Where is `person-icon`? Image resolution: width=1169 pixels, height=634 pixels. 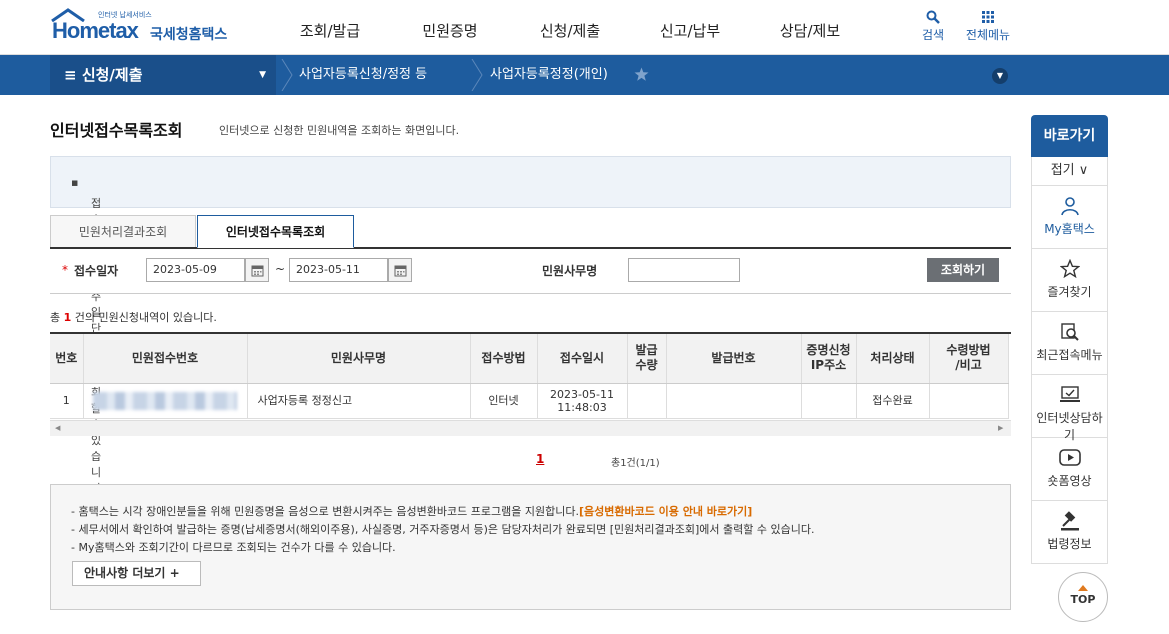 person-icon is located at coordinates (1069, 206).